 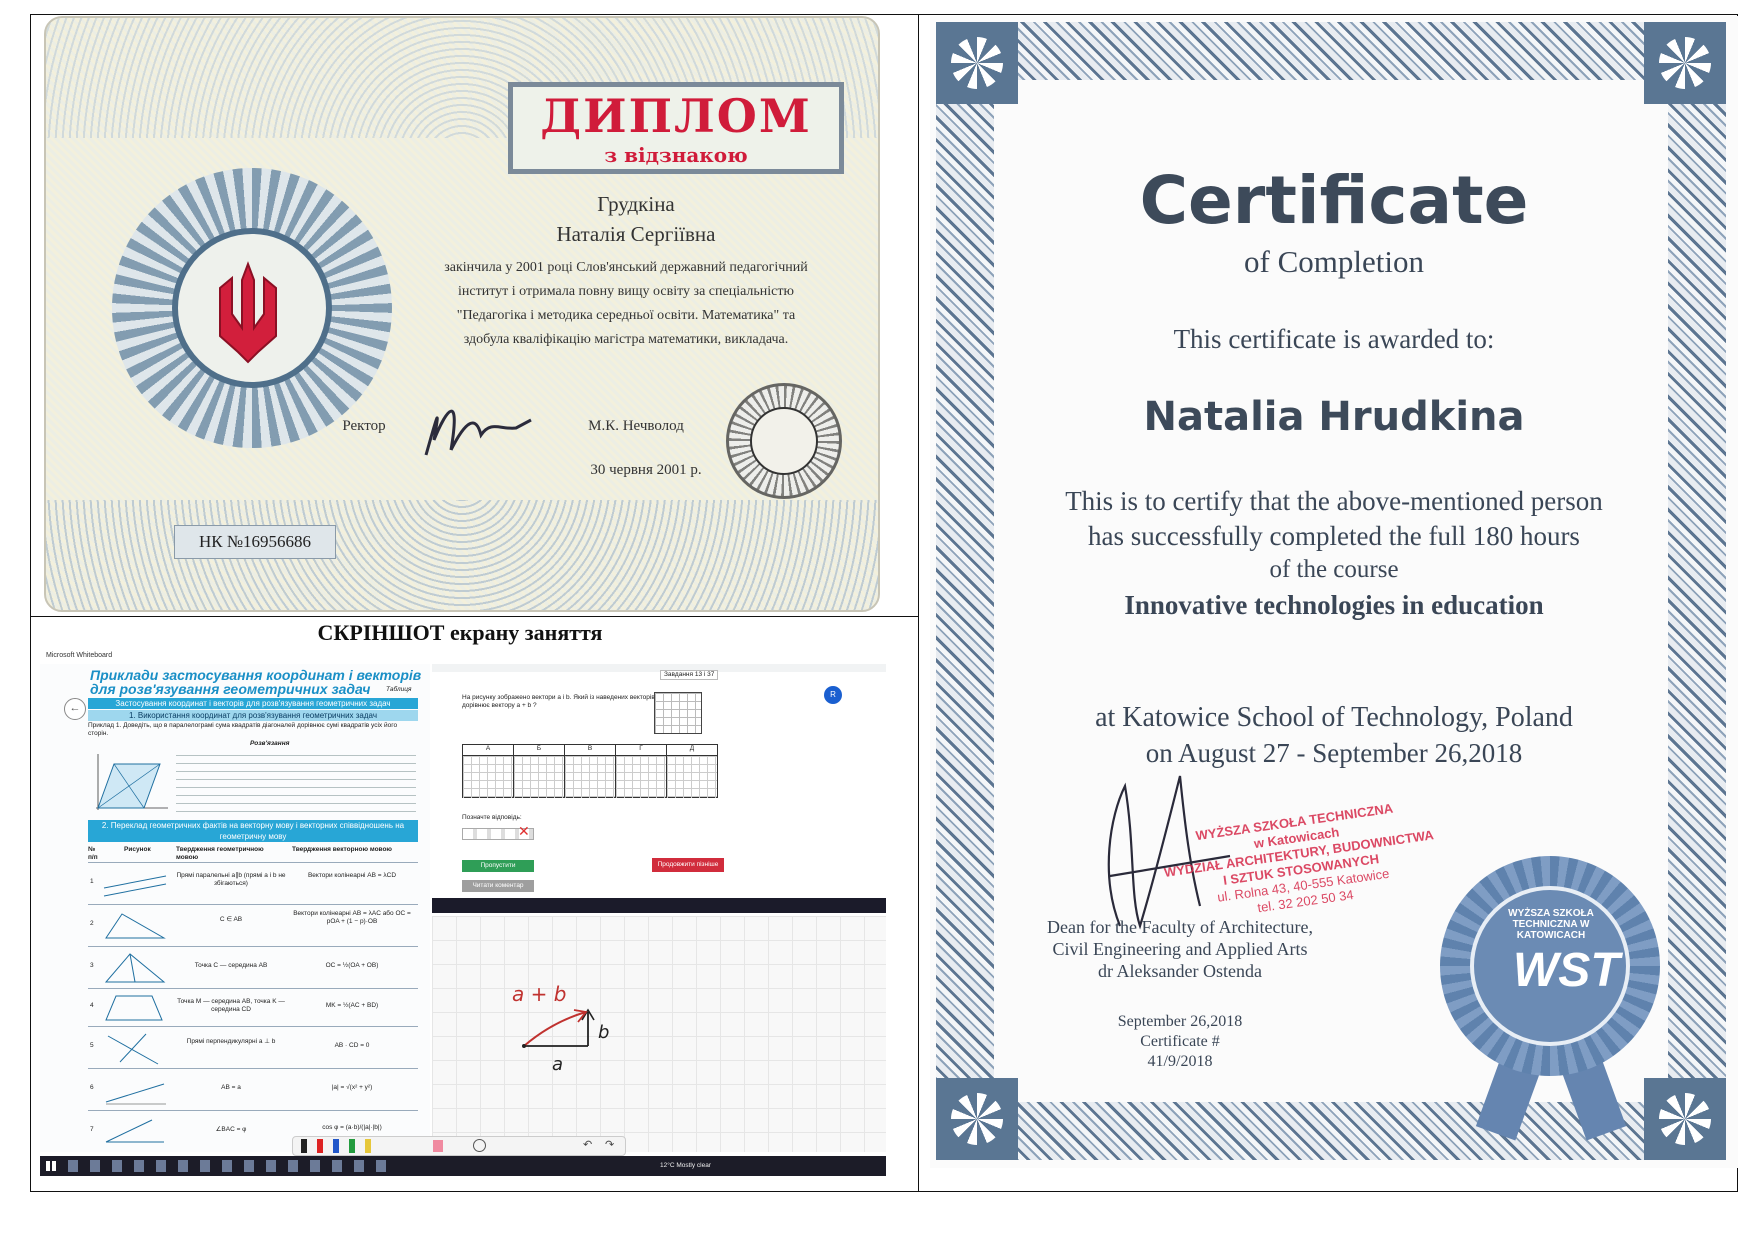 I want to click on lasso-icon, so click(x=479, y=1145).